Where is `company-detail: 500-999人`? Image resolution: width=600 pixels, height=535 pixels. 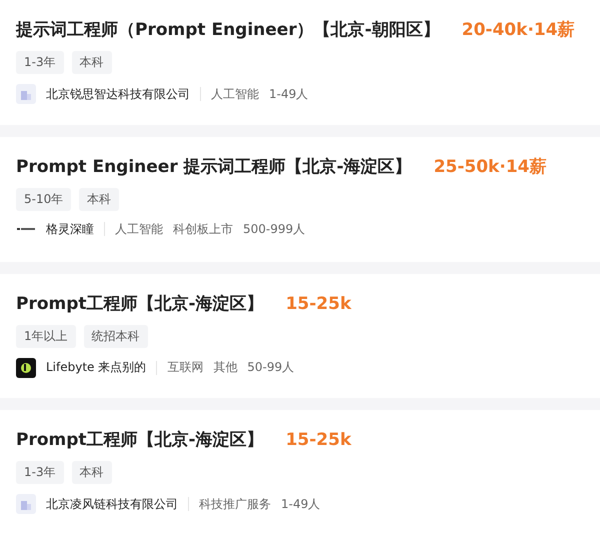
company-detail: 500-999人 is located at coordinates (274, 229).